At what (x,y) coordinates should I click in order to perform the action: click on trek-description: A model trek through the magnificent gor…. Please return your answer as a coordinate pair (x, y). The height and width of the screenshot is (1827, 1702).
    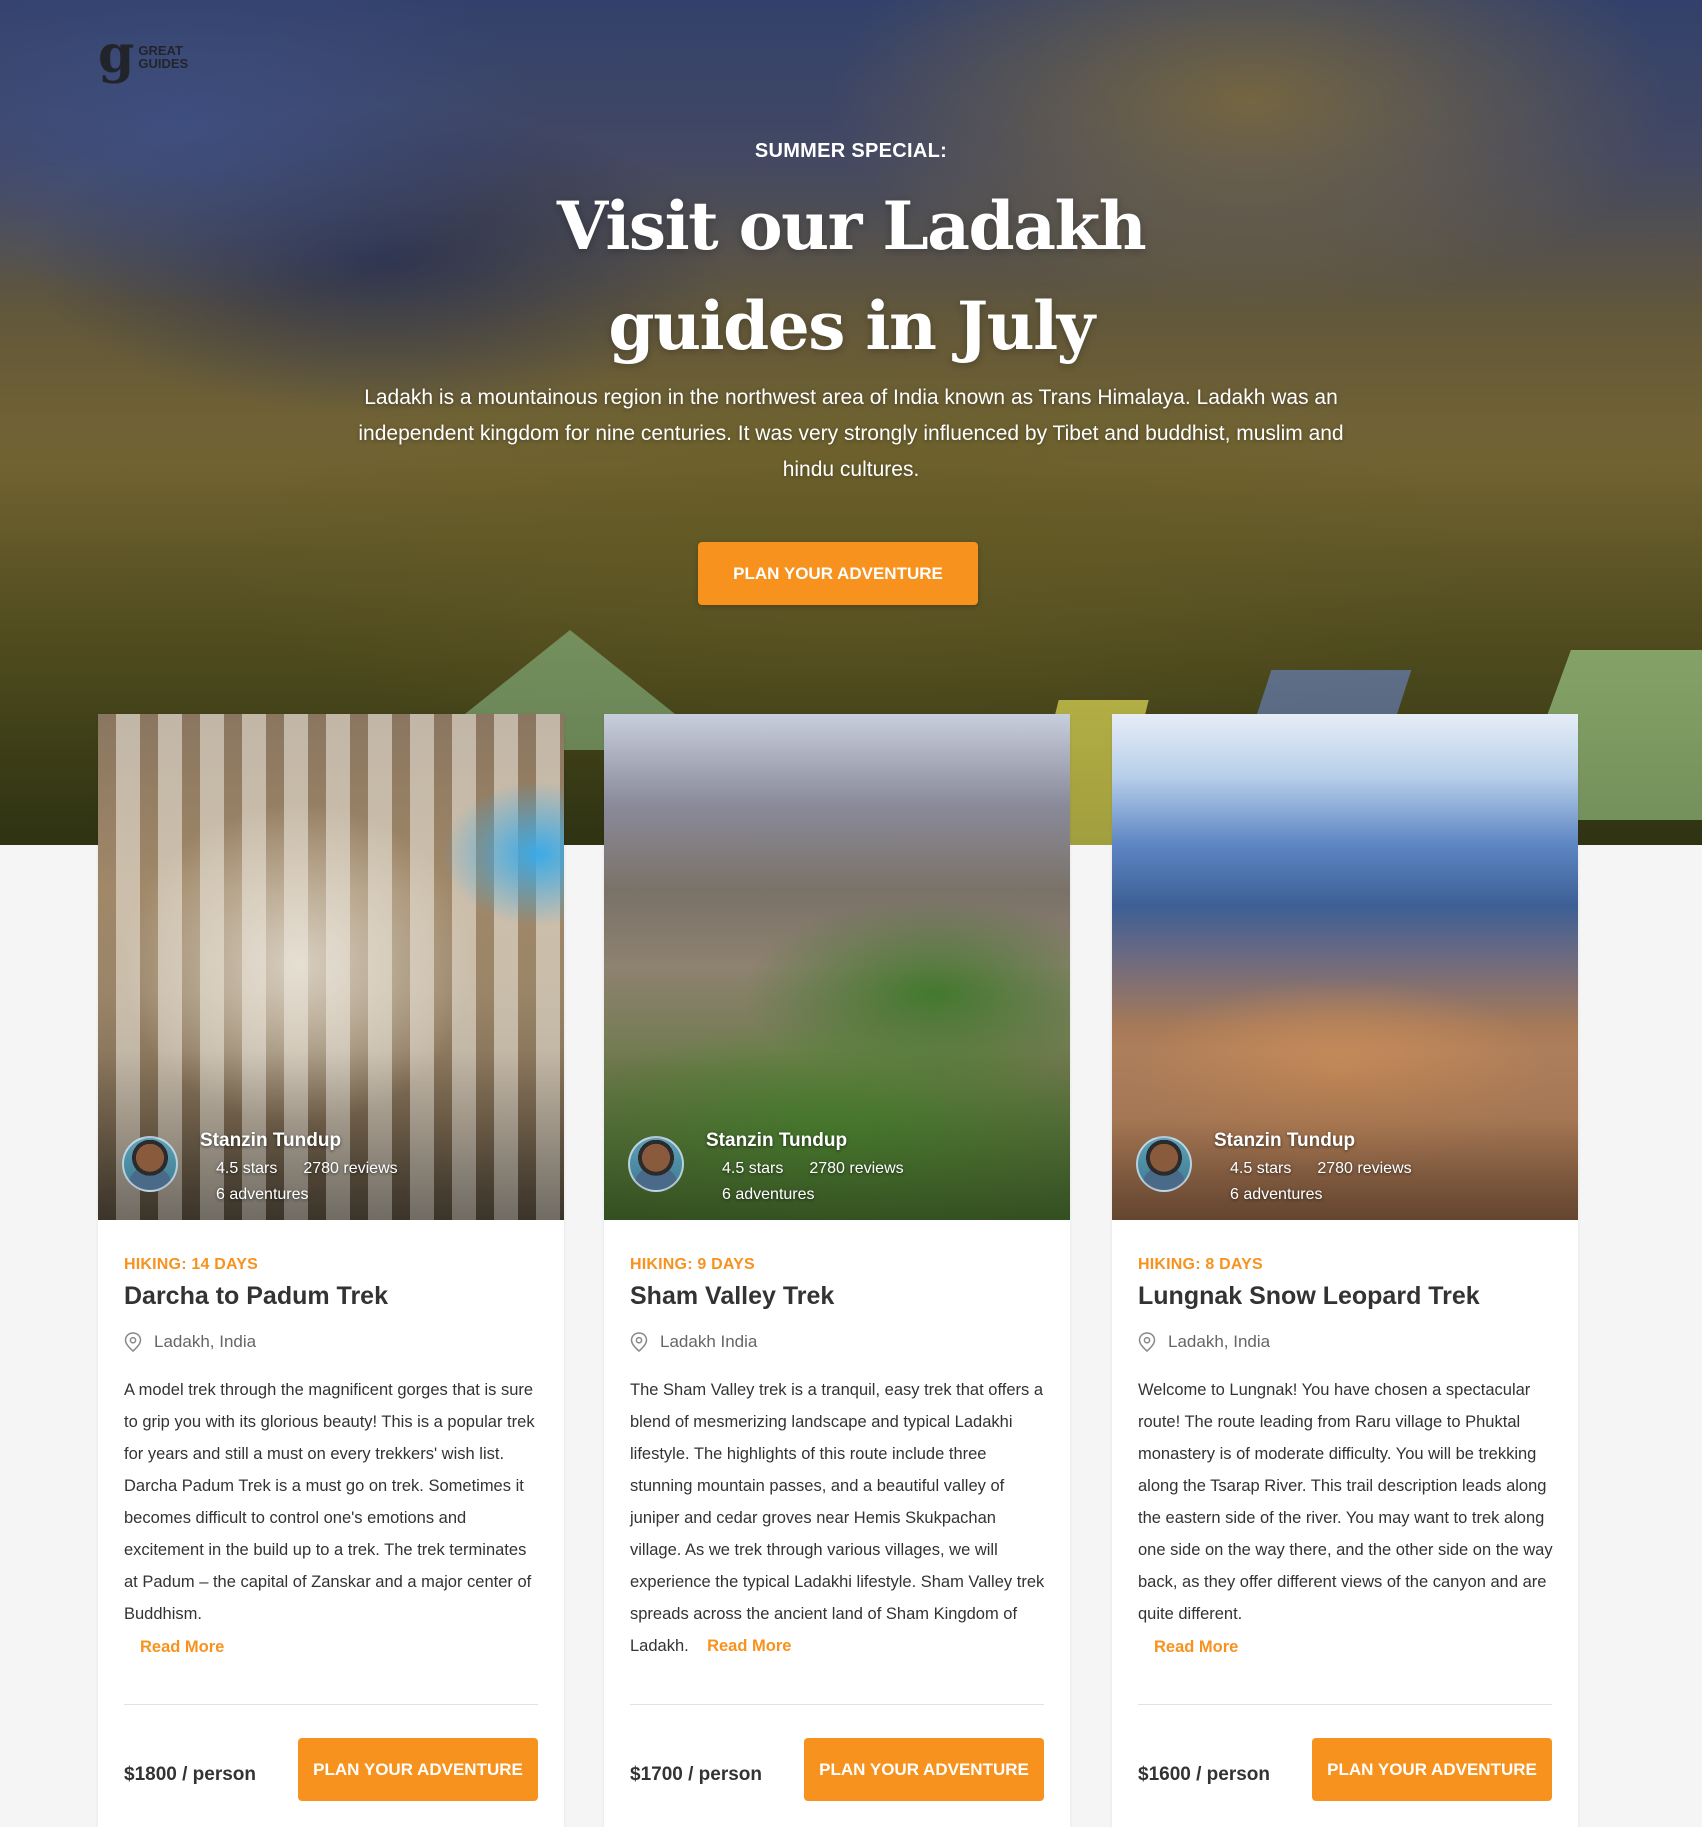
    Looking at the image, I should click on (329, 1502).